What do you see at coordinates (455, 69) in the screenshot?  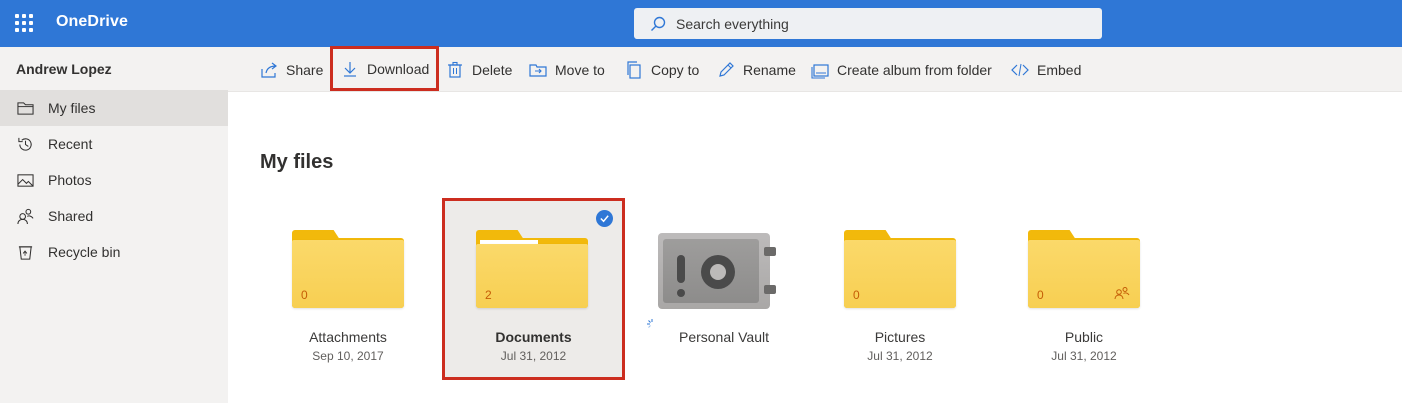 I see `trash-icon` at bounding box center [455, 69].